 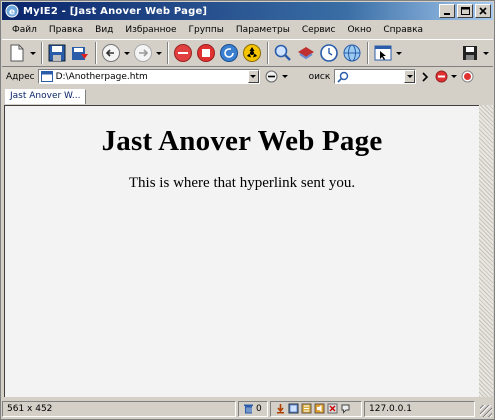 I want to click on window-title: MyIE2 - [Jast Anover Web Page], so click(x=115, y=11).